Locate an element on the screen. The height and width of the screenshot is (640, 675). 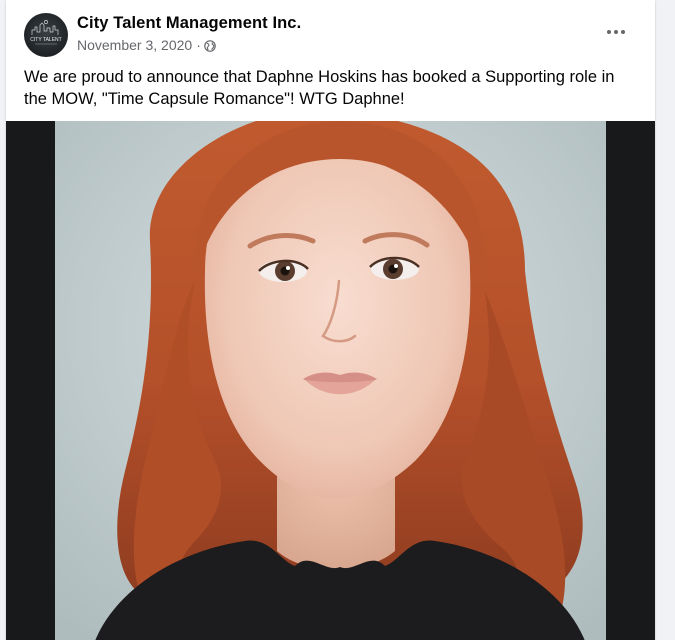
more-options-button is located at coordinates (616, 32).